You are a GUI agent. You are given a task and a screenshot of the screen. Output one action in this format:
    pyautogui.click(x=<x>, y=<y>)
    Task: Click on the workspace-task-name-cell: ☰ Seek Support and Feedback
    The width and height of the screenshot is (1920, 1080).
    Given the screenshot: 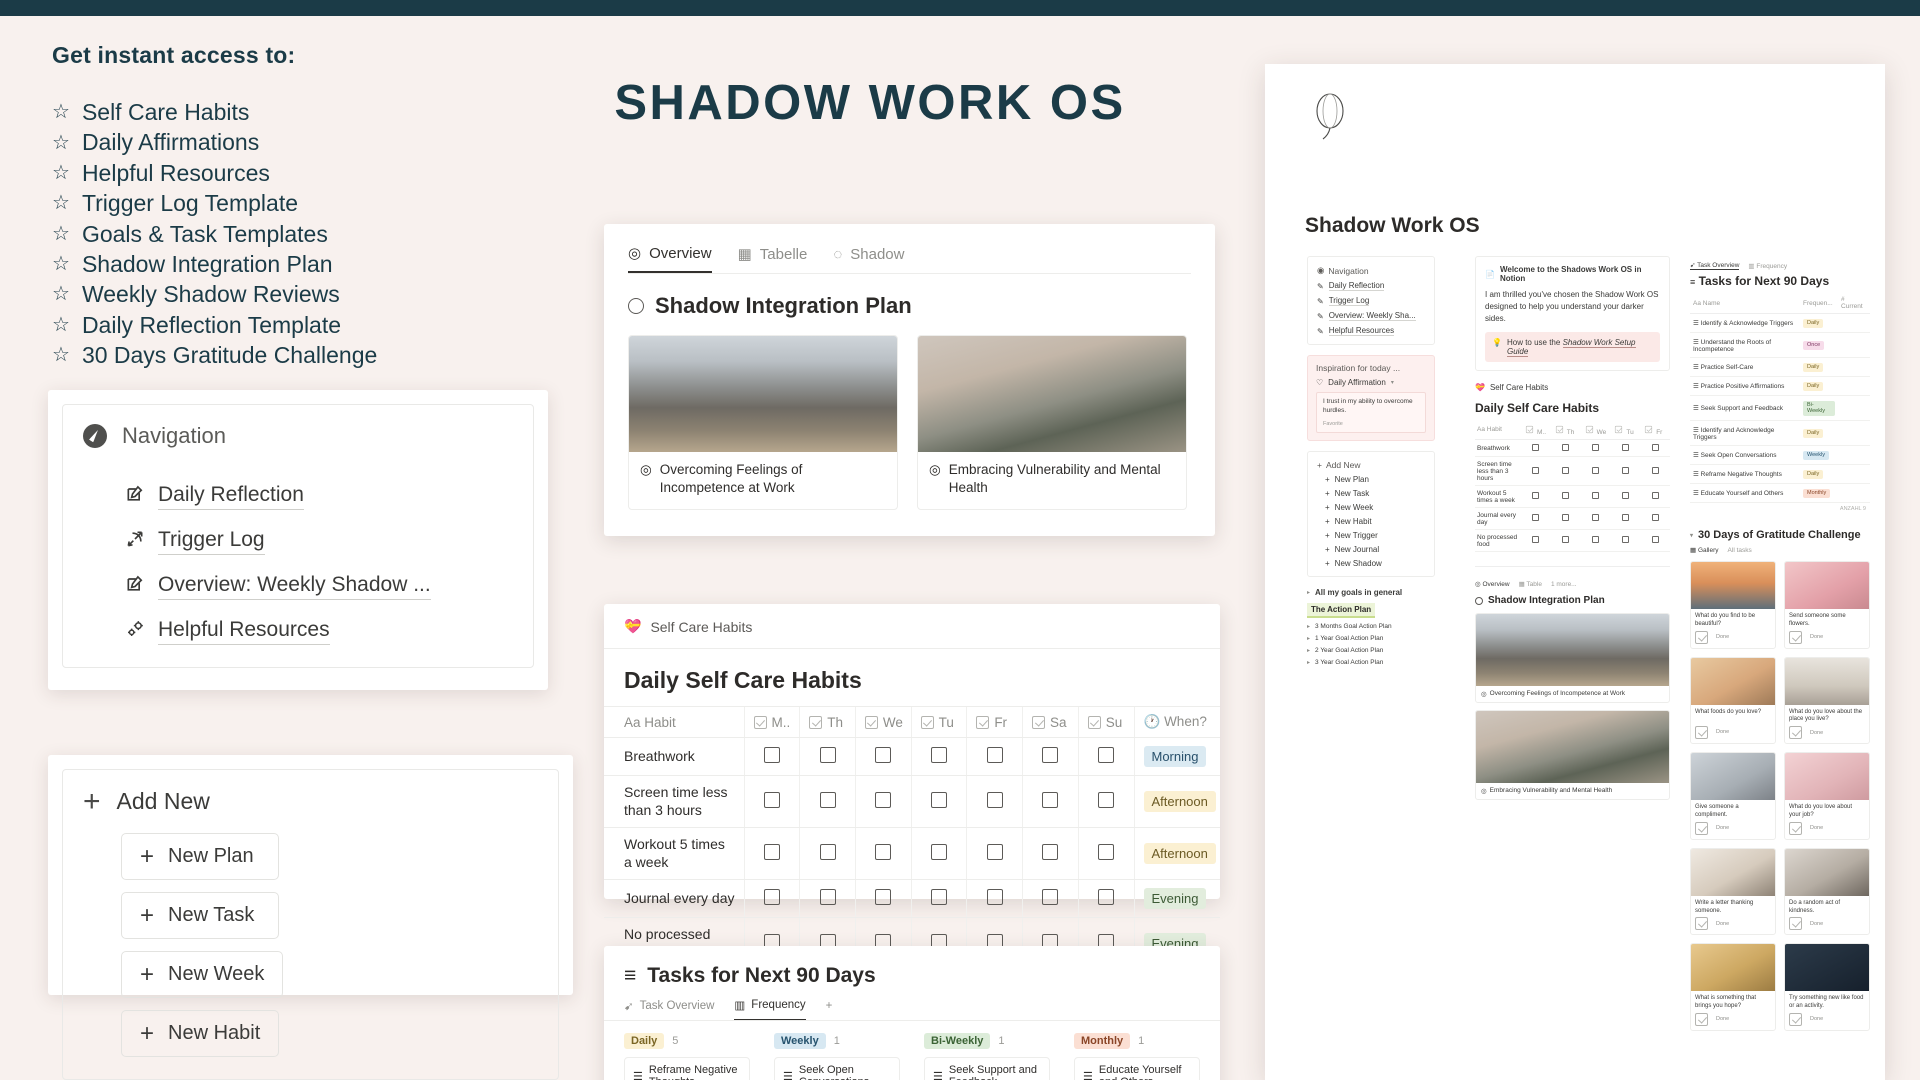 What is the action you would take?
    pyautogui.click(x=1745, y=408)
    